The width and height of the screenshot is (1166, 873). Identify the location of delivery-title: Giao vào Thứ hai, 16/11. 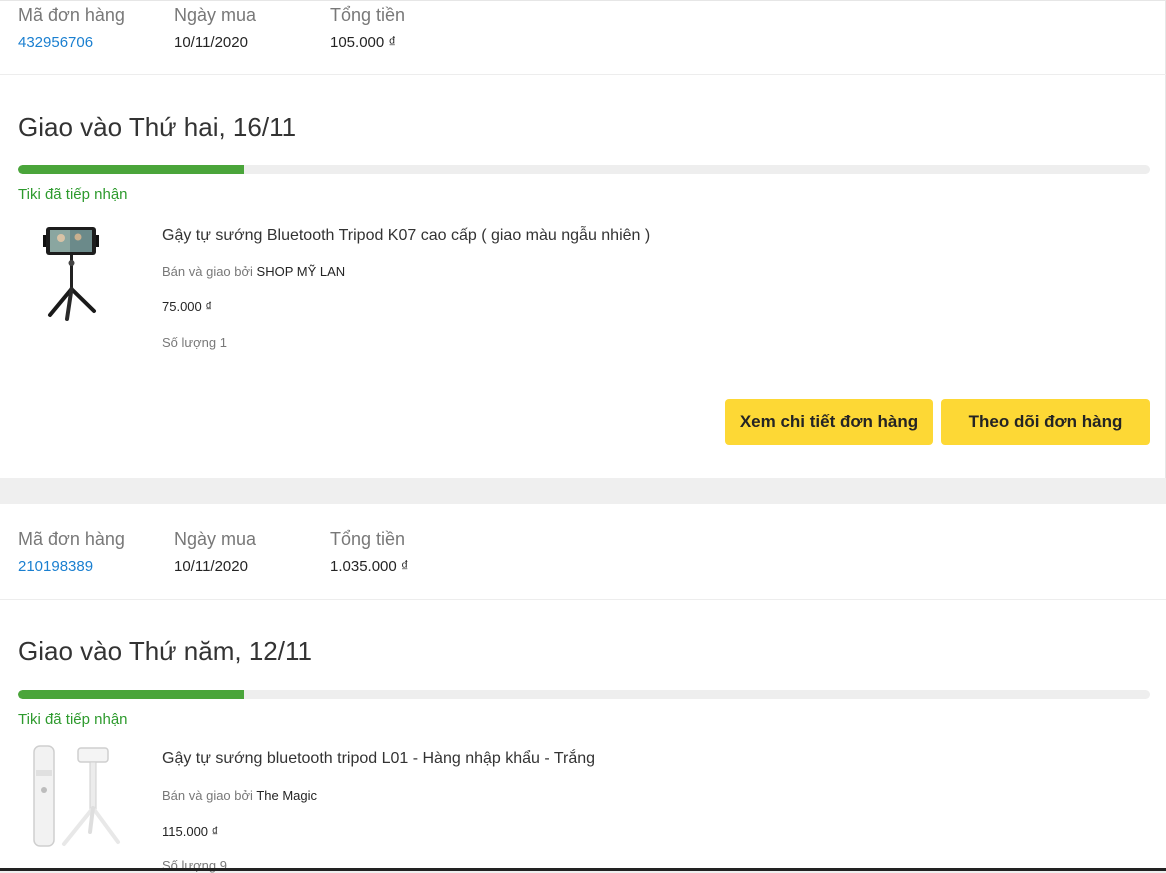
(157, 127).